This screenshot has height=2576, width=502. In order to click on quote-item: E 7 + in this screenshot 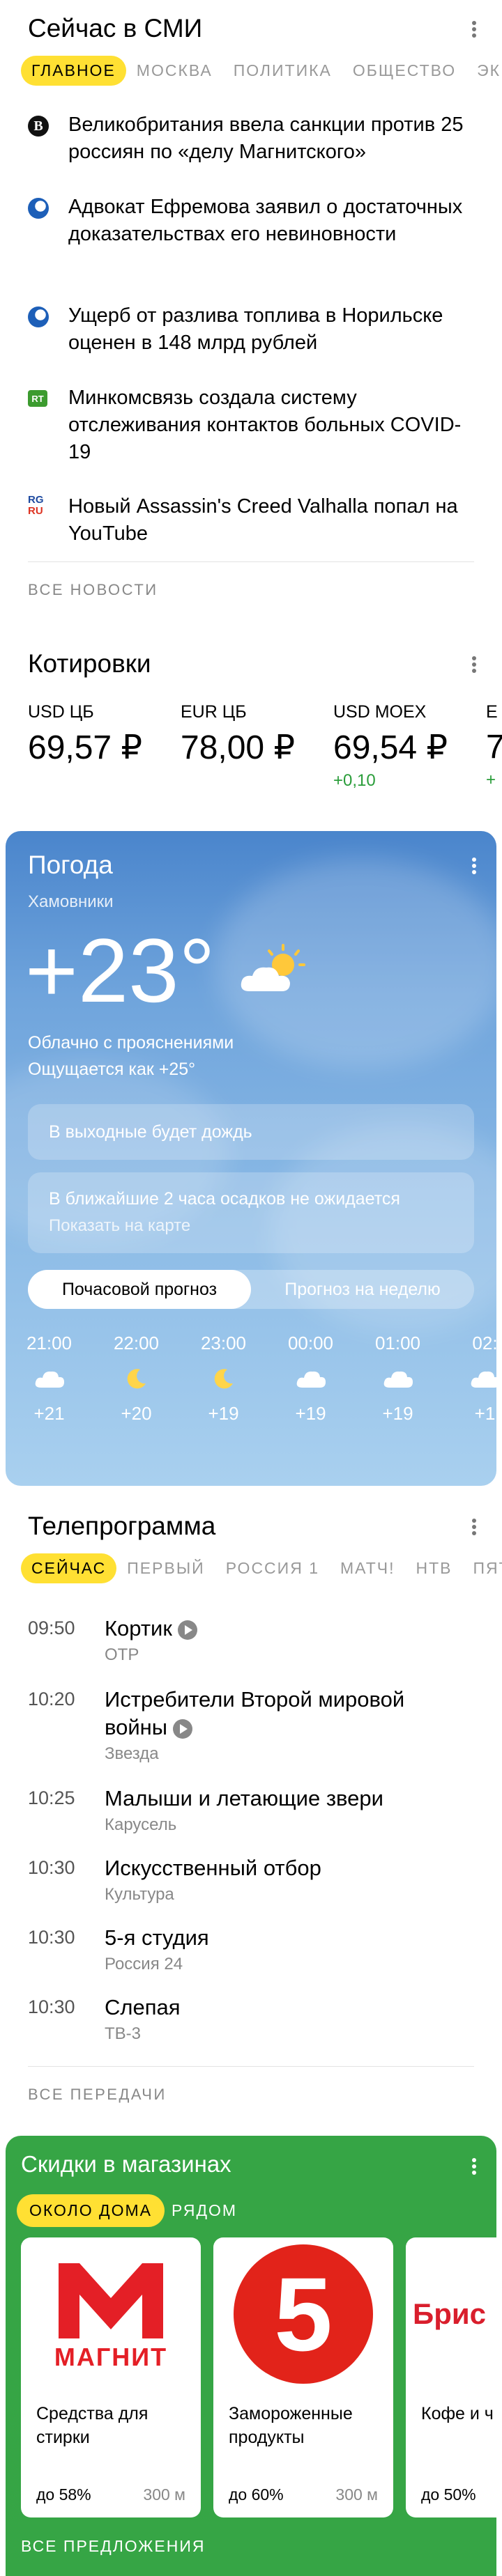, I will do `click(494, 746)`.